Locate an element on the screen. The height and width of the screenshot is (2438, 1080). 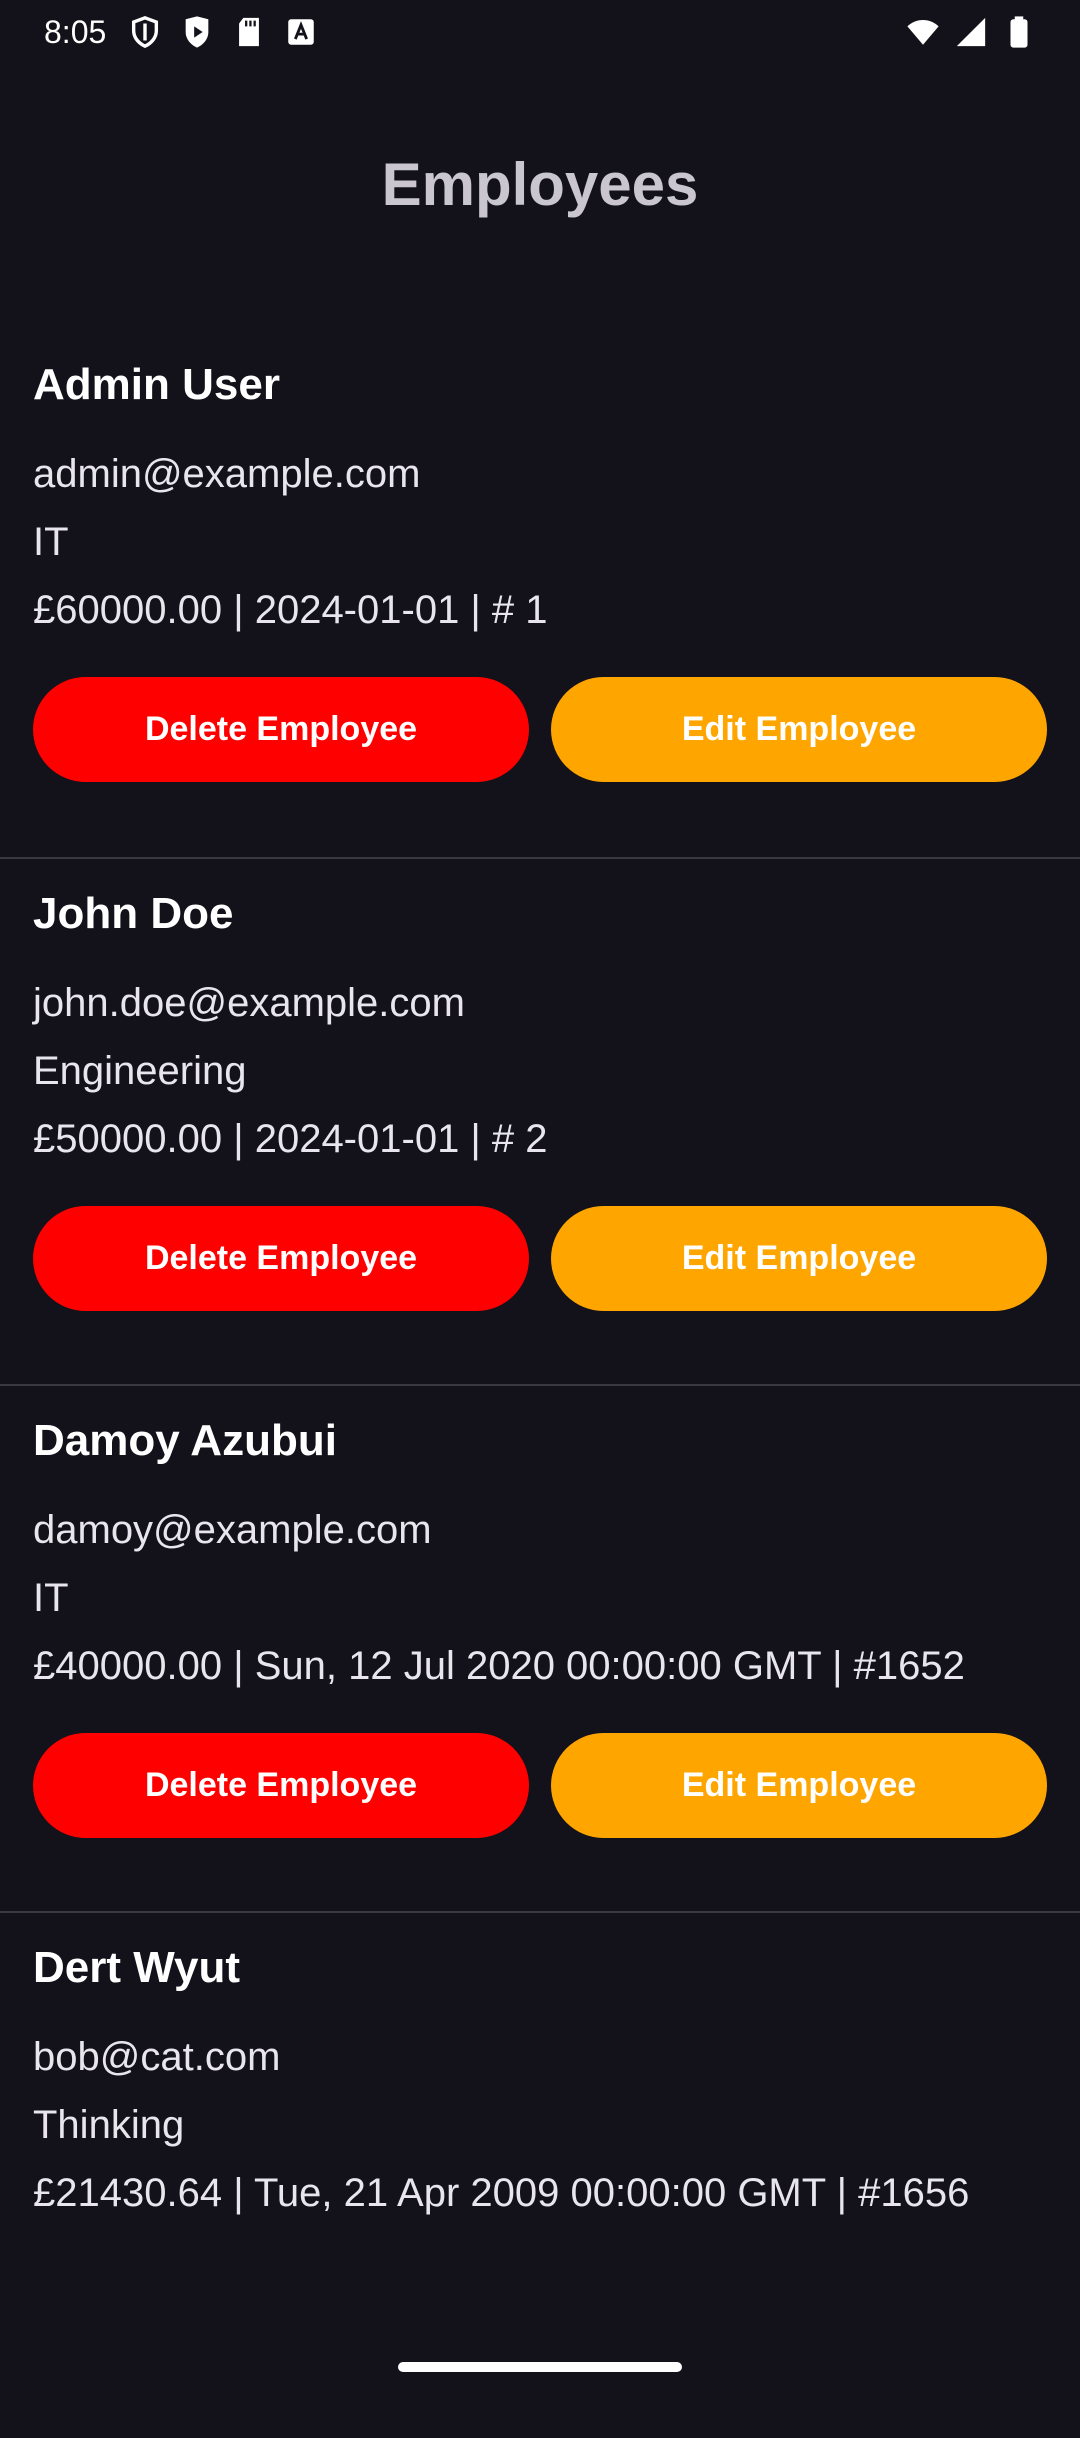
employee-email: damoy@example.com is located at coordinates (232, 1530).